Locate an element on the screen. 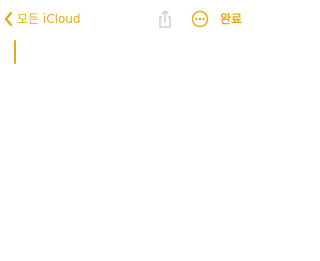  done-button: 완료 is located at coordinates (231, 19).